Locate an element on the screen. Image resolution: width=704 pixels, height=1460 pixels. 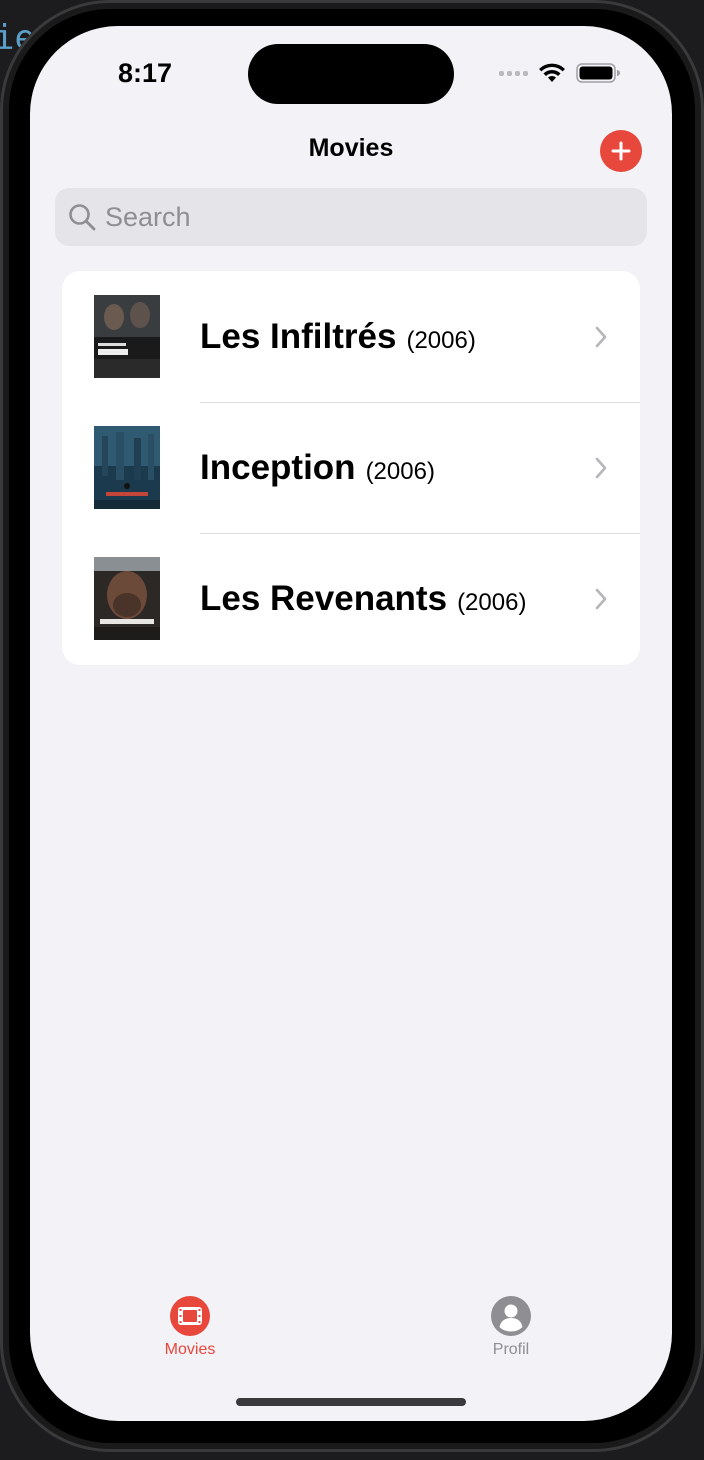
search-input is located at coordinates (355, 217).